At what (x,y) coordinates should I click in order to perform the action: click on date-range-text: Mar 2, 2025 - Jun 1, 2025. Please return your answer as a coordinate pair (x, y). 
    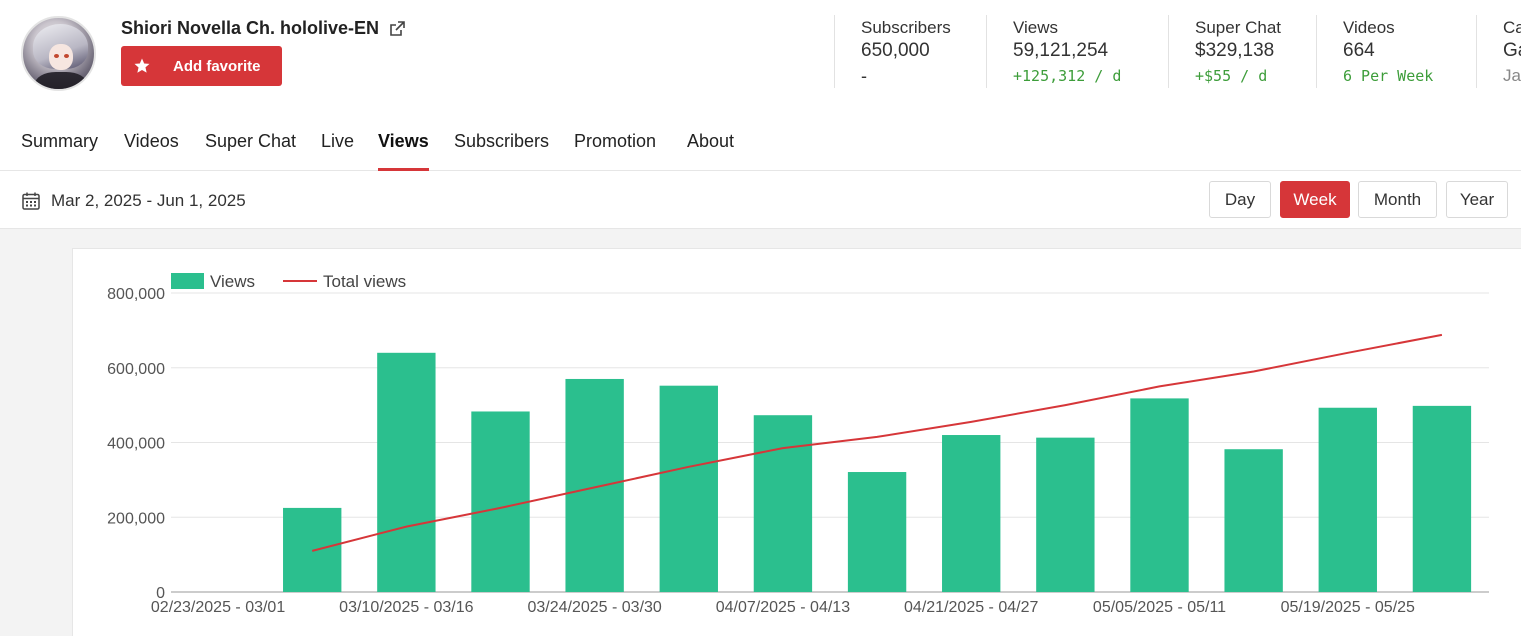
    Looking at the image, I should click on (148, 200).